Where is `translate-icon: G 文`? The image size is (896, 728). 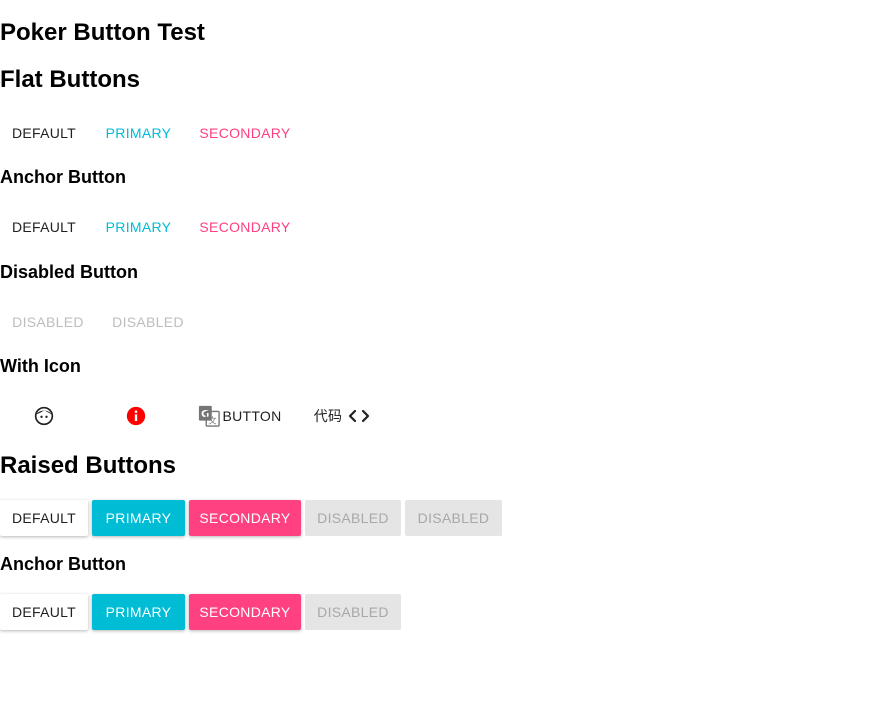 translate-icon: G 文 is located at coordinates (209, 416).